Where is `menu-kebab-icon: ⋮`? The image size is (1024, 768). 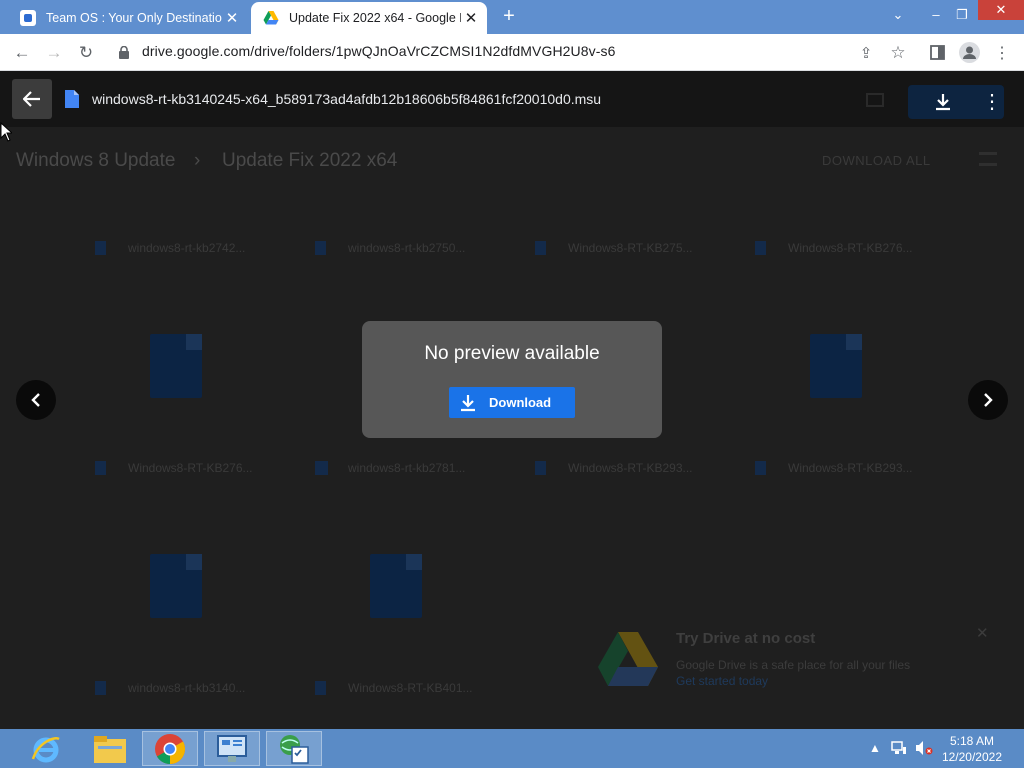 menu-kebab-icon: ⋮ is located at coordinates (1002, 53).